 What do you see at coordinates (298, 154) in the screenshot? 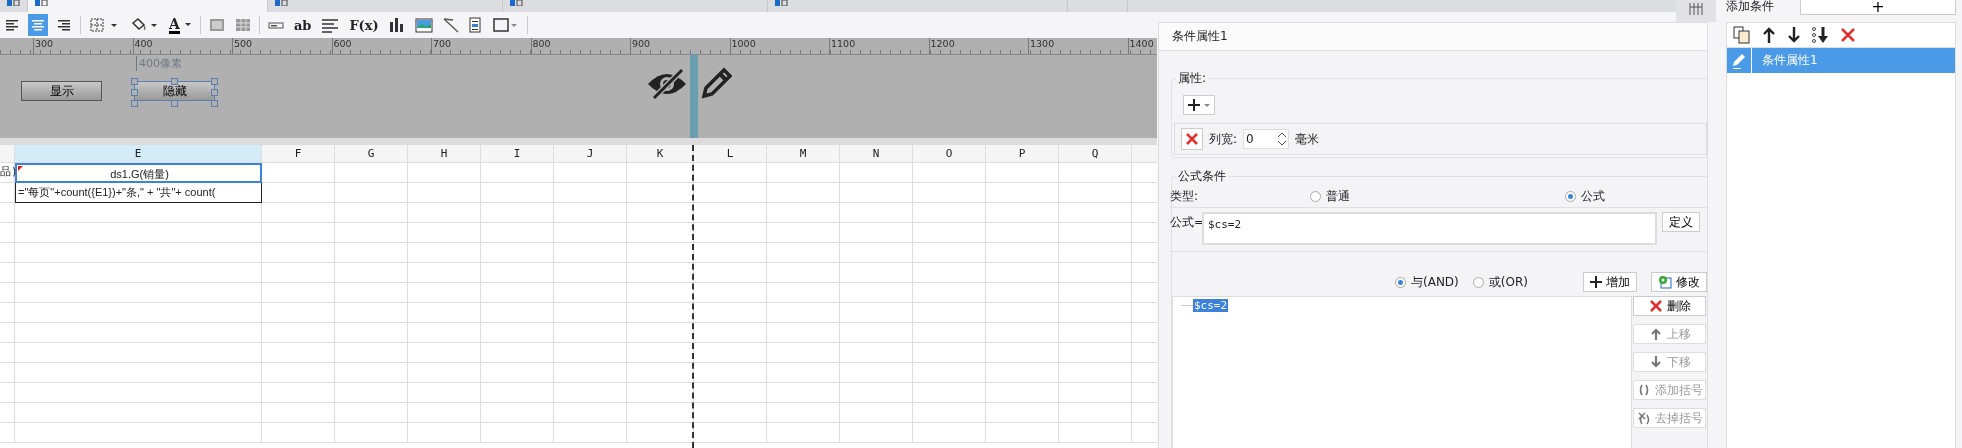
I see `column-header: F` at bounding box center [298, 154].